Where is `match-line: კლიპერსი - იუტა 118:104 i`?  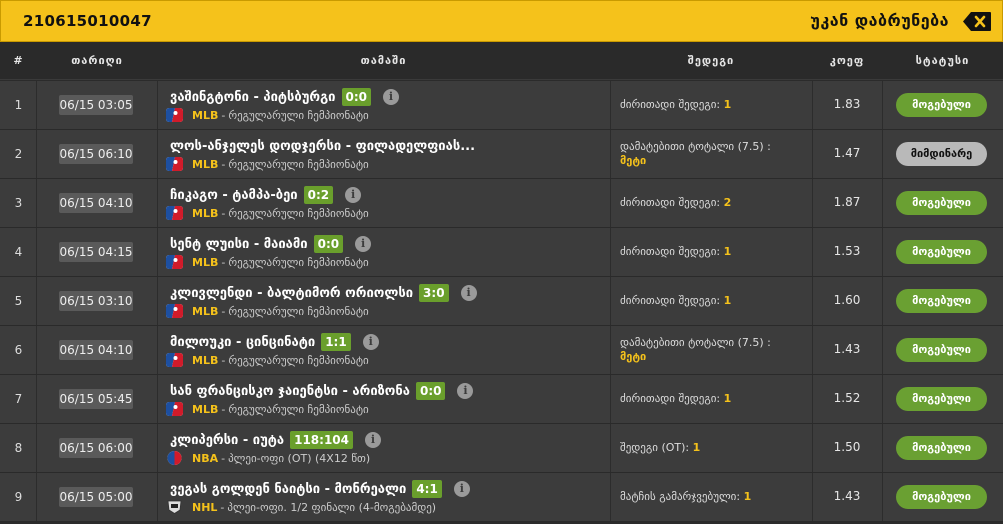 match-line: კლიპერსი - იუტა 118:104 i is located at coordinates (276, 440).